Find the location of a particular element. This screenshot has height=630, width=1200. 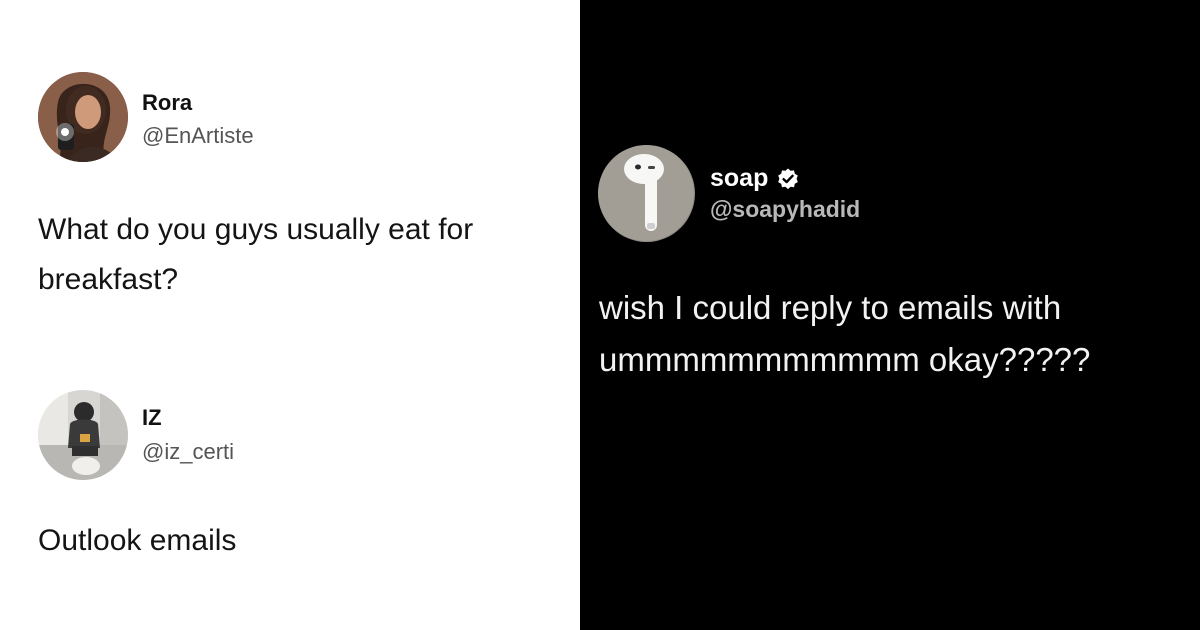

rora-handle: @EnArtiste is located at coordinates (198, 136).